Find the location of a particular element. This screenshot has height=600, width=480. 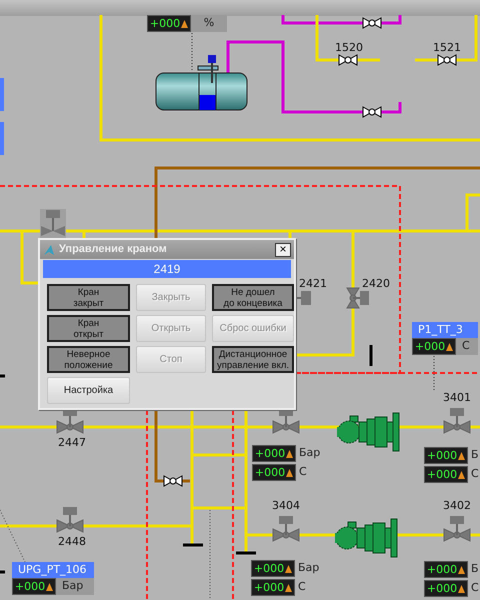

valve-label: 2448 is located at coordinates (72, 542).